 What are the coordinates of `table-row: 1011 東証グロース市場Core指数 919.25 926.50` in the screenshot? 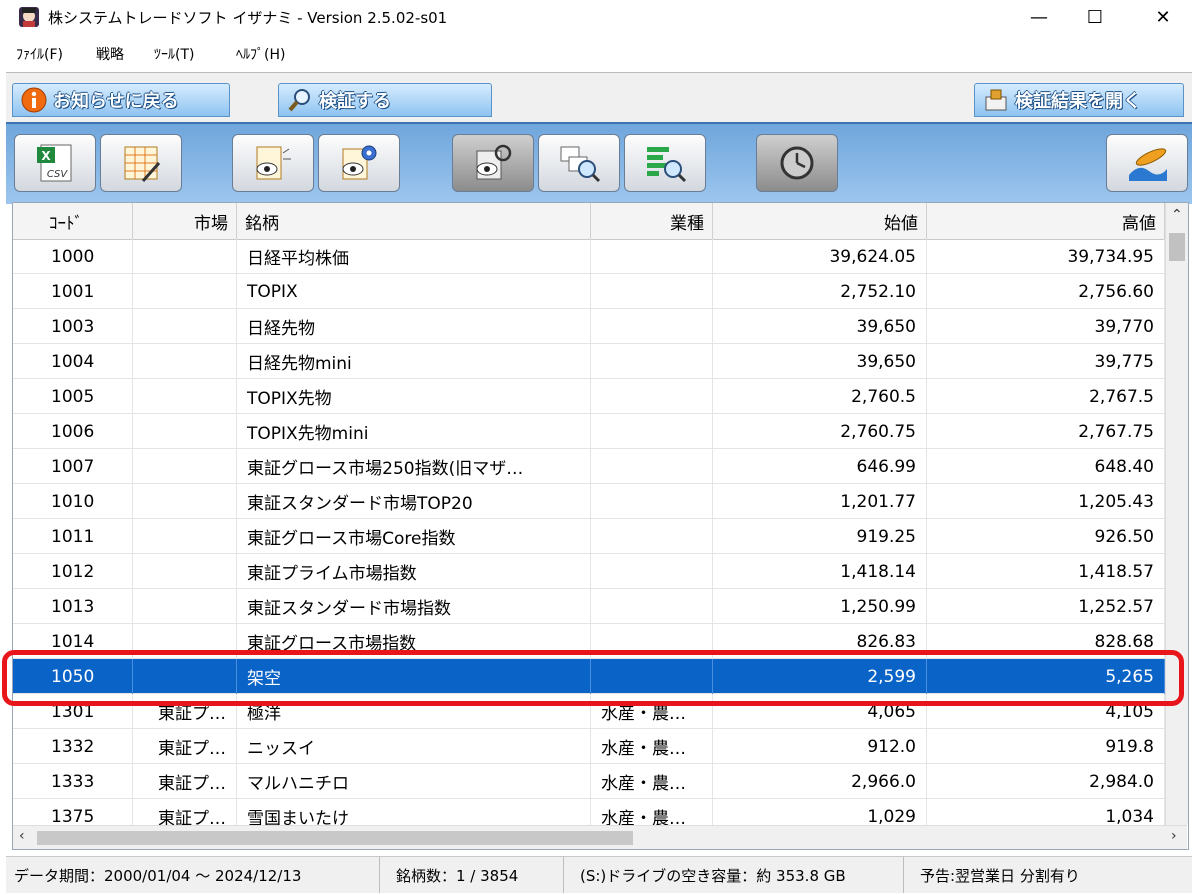 It's located at (589, 536).